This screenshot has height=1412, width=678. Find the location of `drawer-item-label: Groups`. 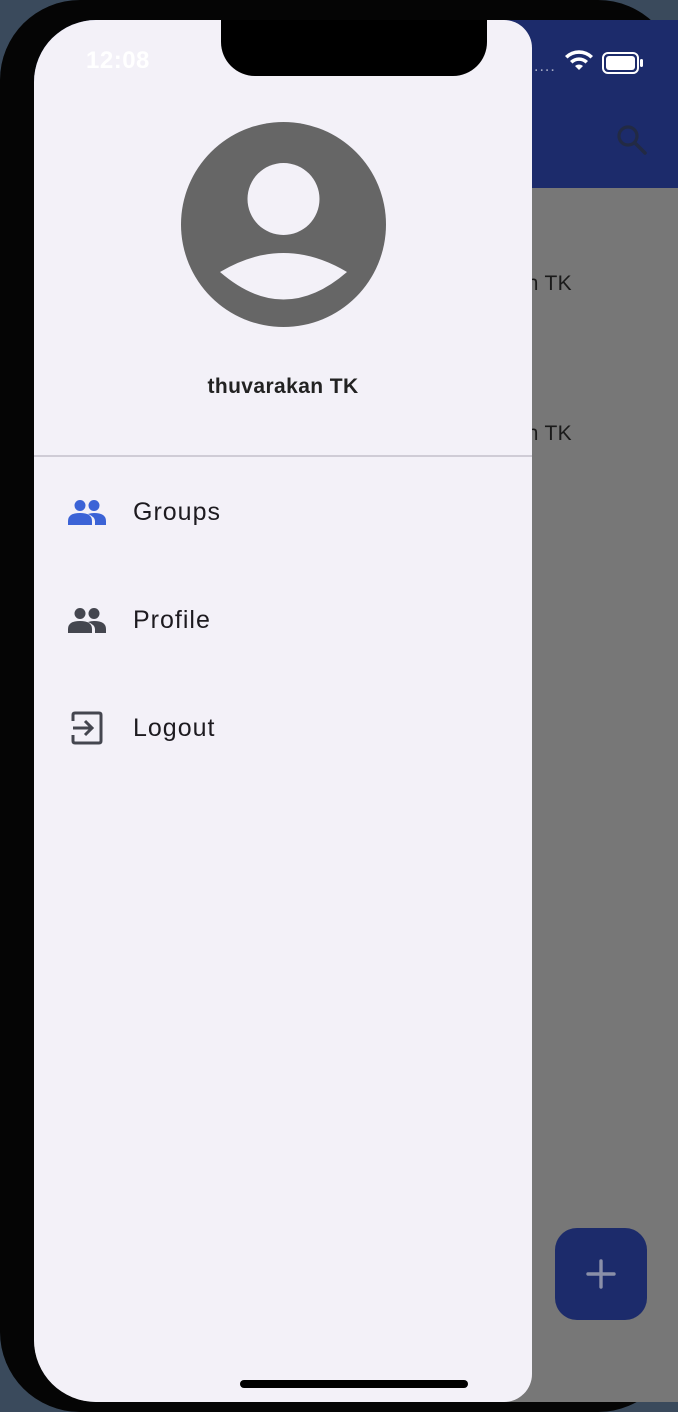

drawer-item-label: Groups is located at coordinates (177, 511).